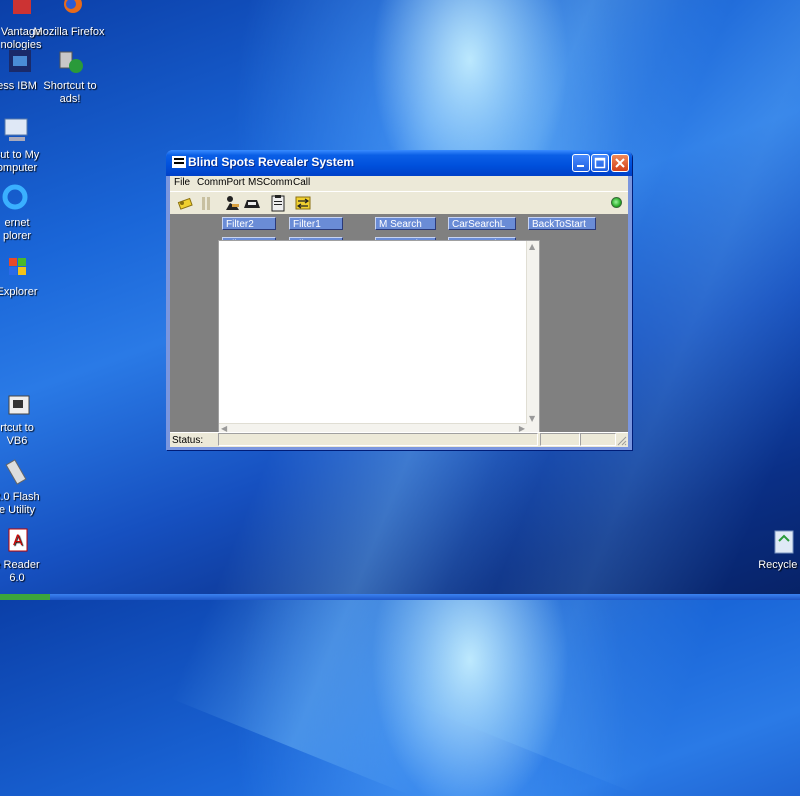  I want to click on minimize-button, so click(581, 163).